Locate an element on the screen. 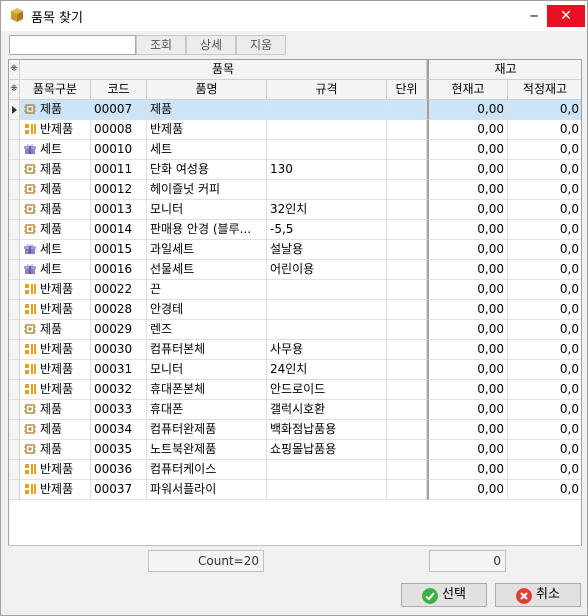 This screenshot has width=588, height=616. cell-code: 00022 is located at coordinates (119, 290).